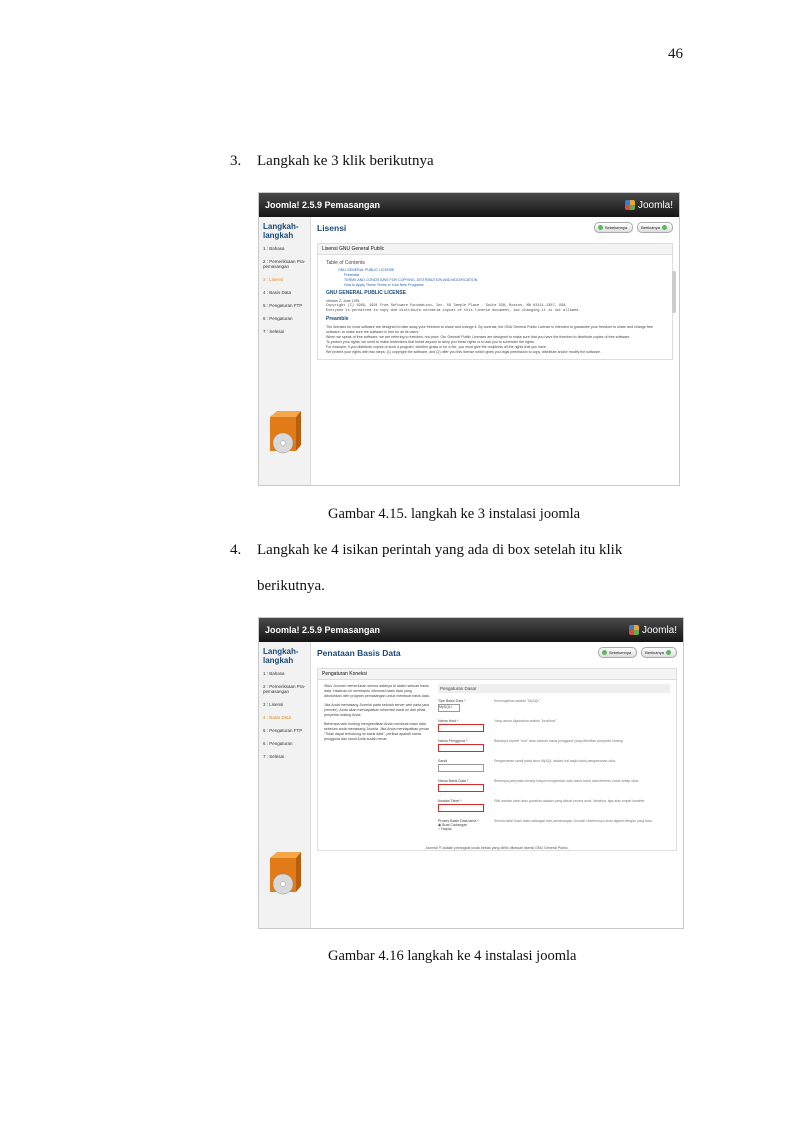  What do you see at coordinates (674, 292) in the screenshot?
I see `scrollbar` at bounding box center [674, 292].